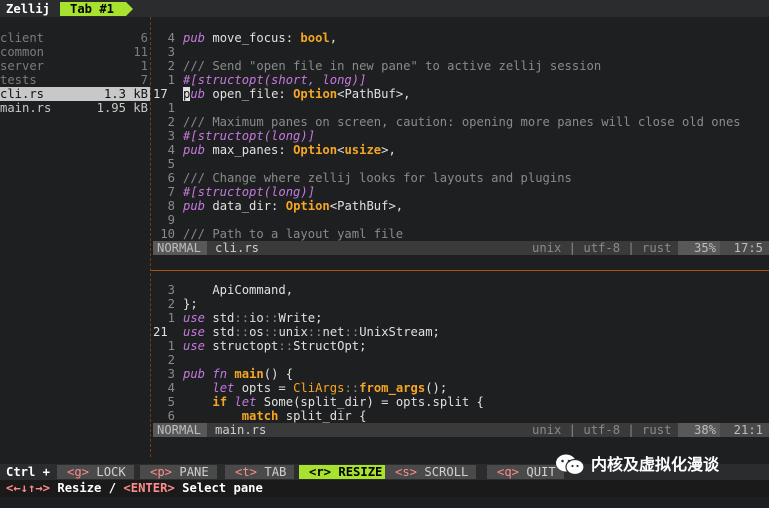 This screenshot has height=508, width=769. Describe the element at coordinates (289, 150) in the screenshot. I see `code-text: pub max_panes: Option<usize>,` at that location.